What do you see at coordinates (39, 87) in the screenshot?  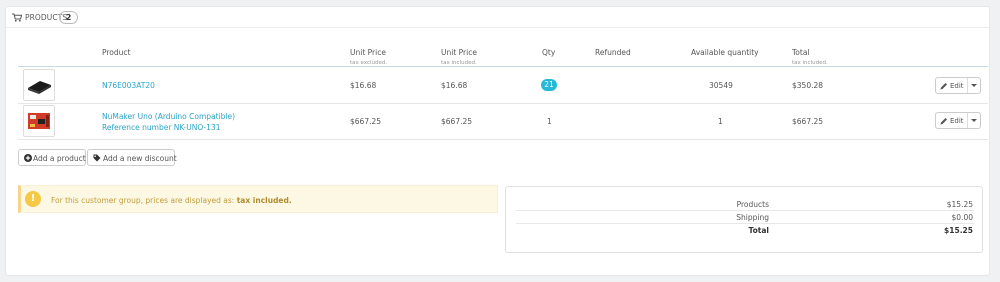 I see `chip-image` at bounding box center [39, 87].